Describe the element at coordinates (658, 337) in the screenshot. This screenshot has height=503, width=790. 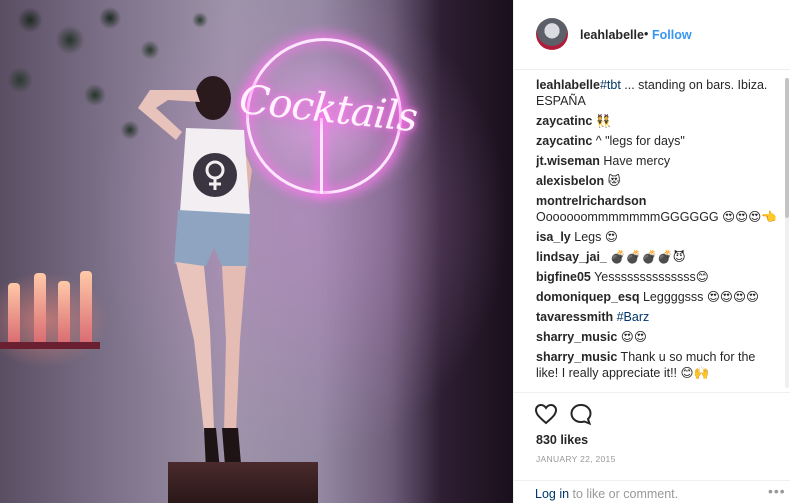
I see `comment-item: sharry_music 😍😍` at that location.